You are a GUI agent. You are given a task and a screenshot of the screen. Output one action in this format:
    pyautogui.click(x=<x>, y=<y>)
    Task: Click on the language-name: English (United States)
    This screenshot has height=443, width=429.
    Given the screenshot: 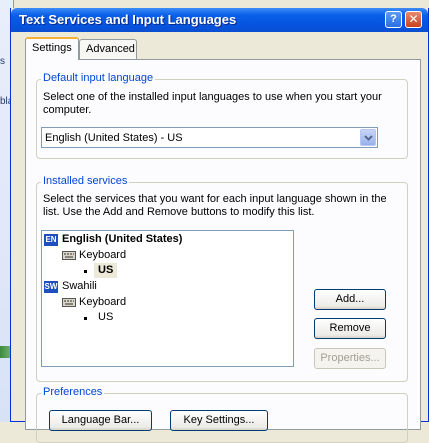 What is the action you would take?
    pyautogui.click(x=122, y=239)
    